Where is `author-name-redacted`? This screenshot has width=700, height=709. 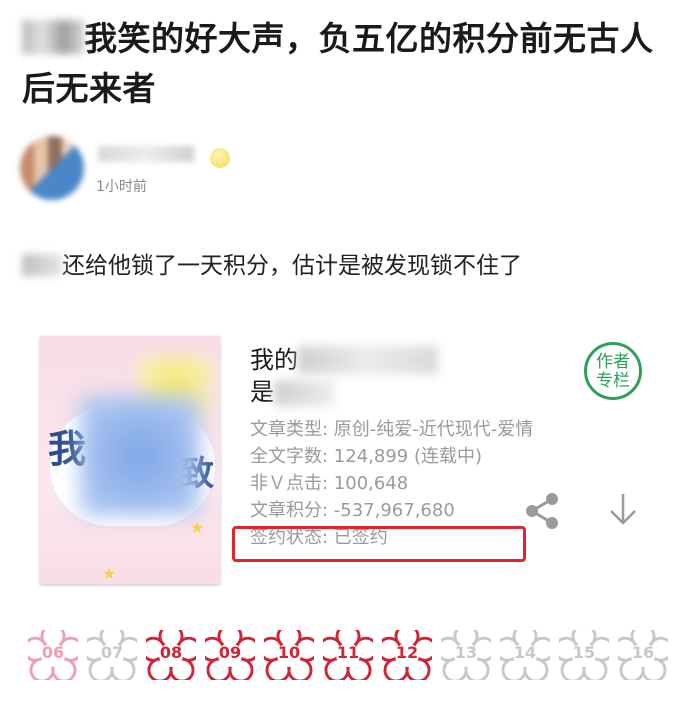
author-name-redacted is located at coordinates (146, 154).